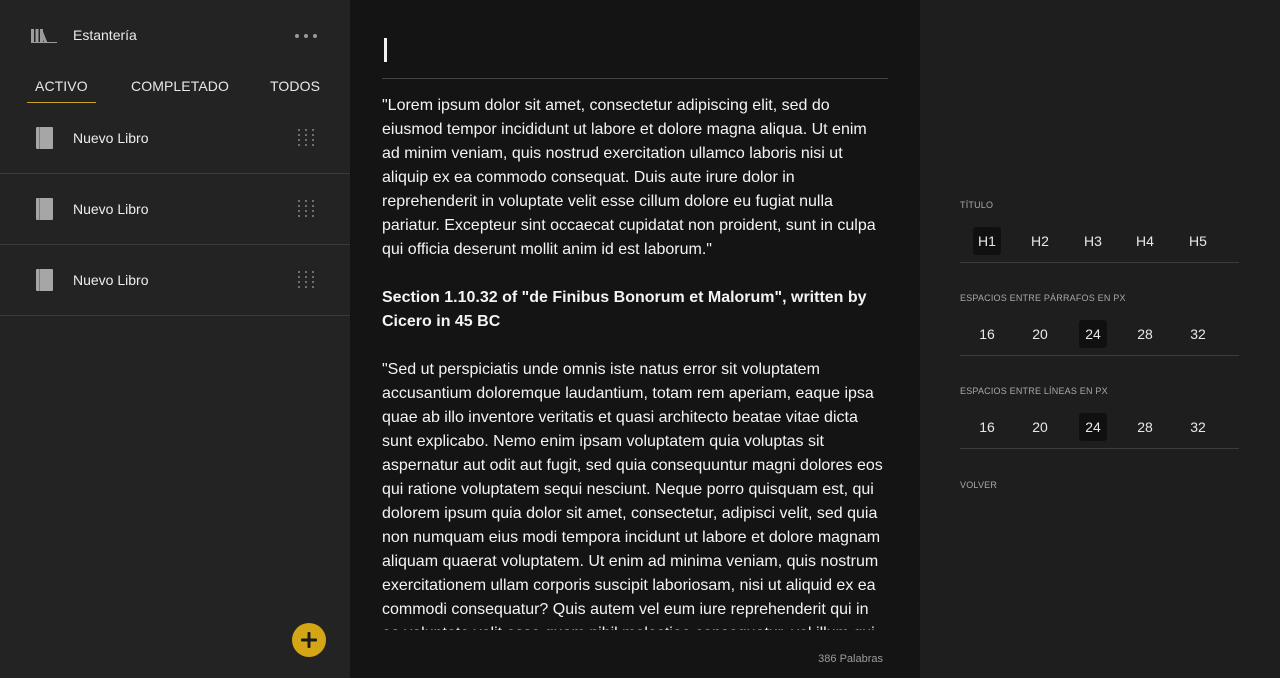 The image size is (1280, 678). I want to click on title-size-group: TÍTULO H1 H2 H3 H4 H5, so click(1099, 231).